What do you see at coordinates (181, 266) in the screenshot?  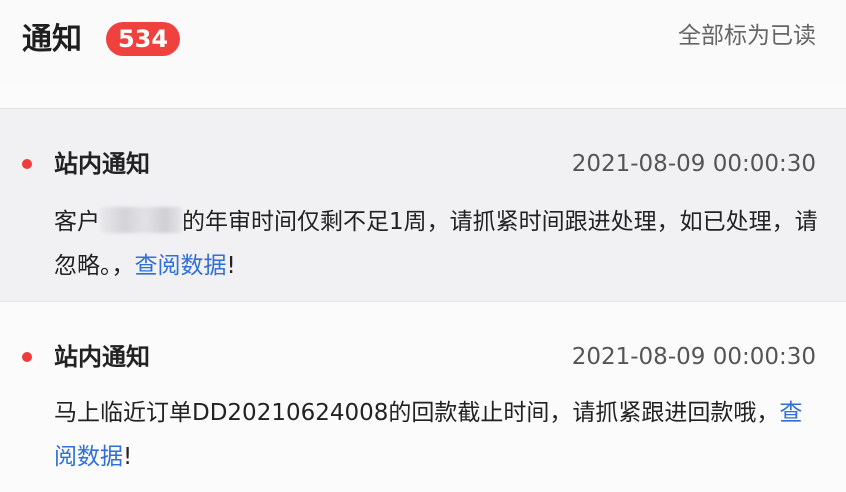 I see `view-data-link: 查阅数据` at bounding box center [181, 266].